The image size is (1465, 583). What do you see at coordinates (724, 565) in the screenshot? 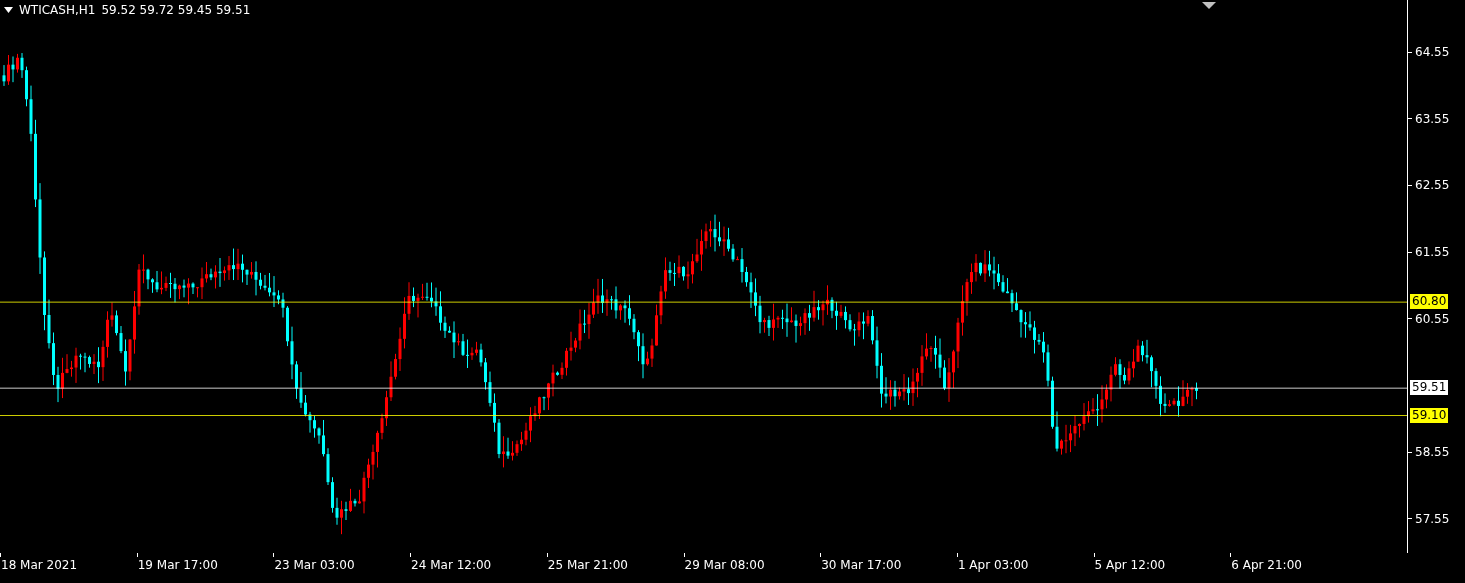
I see `time-tick-label: 29 Mar 08:00` at bounding box center [724, 565].